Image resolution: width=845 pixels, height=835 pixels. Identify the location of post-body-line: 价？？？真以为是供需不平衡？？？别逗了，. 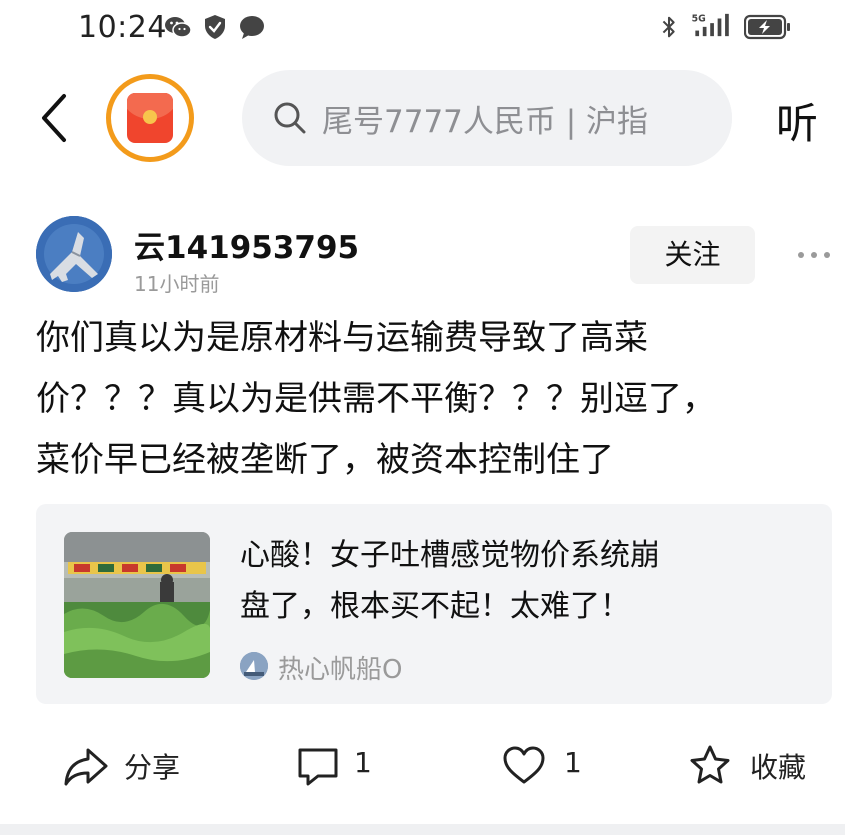
(376, 399).